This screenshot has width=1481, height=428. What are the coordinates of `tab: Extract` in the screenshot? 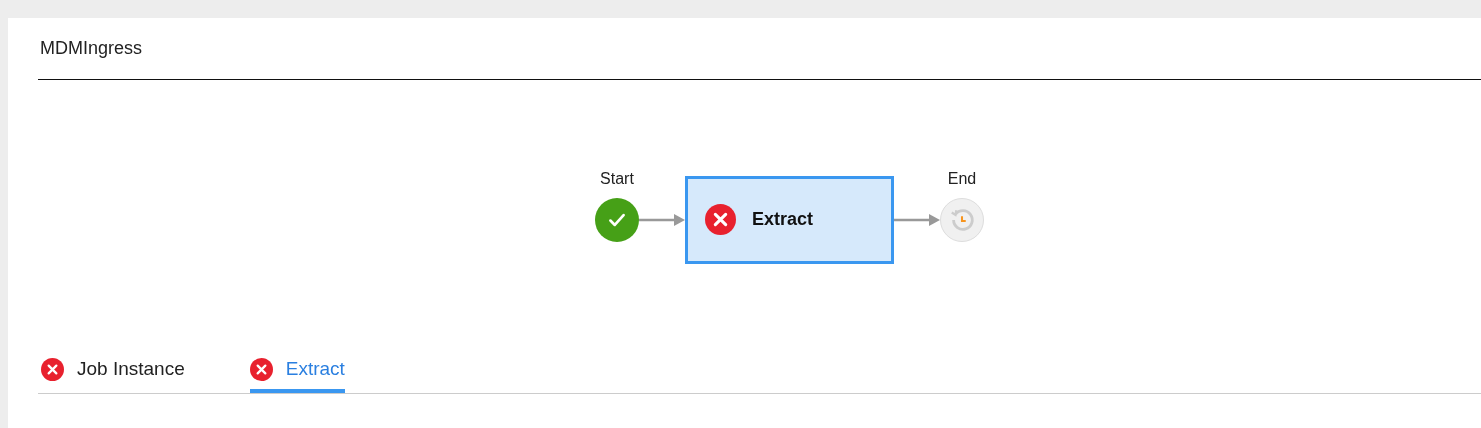 It's located at (297, 371).